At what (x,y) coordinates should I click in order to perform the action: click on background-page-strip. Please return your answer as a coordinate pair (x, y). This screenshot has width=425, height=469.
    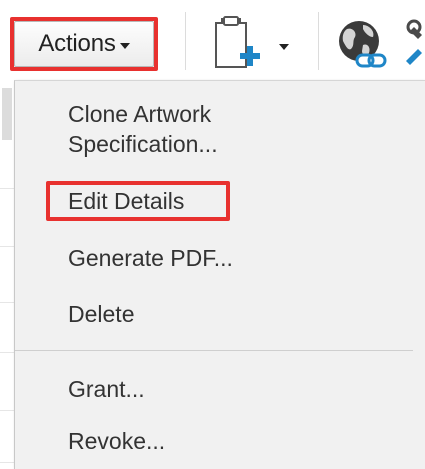
    Looking at the image, I should click on (7, 274).